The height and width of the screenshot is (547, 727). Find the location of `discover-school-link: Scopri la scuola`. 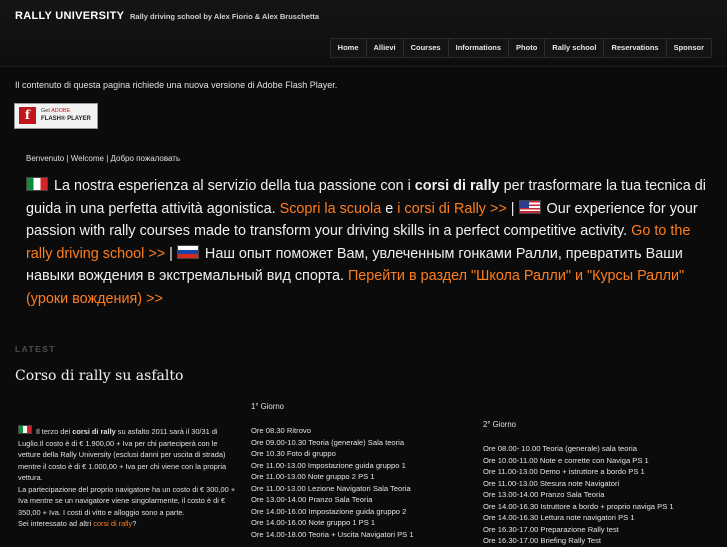

discover-school-link: Scopri la scuola is located at coordinates (331, 209).